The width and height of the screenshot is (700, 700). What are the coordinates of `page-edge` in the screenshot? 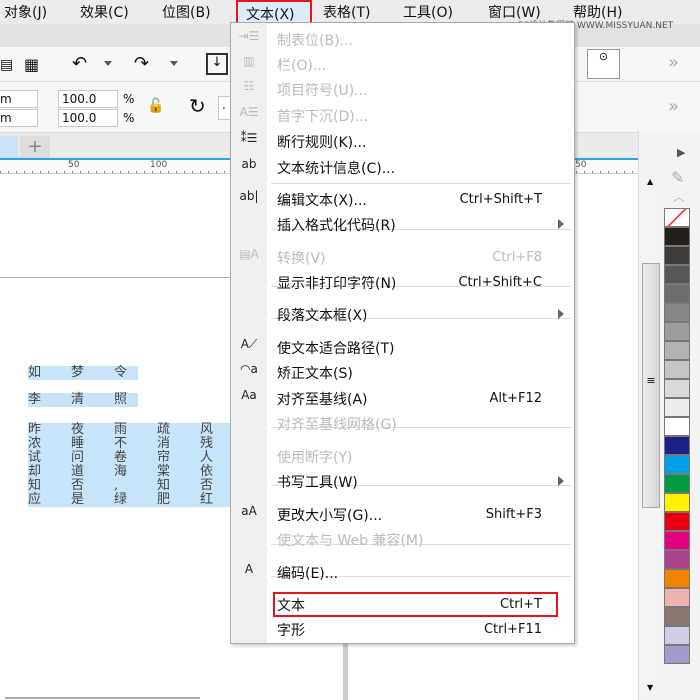 It's located at (116, 277).